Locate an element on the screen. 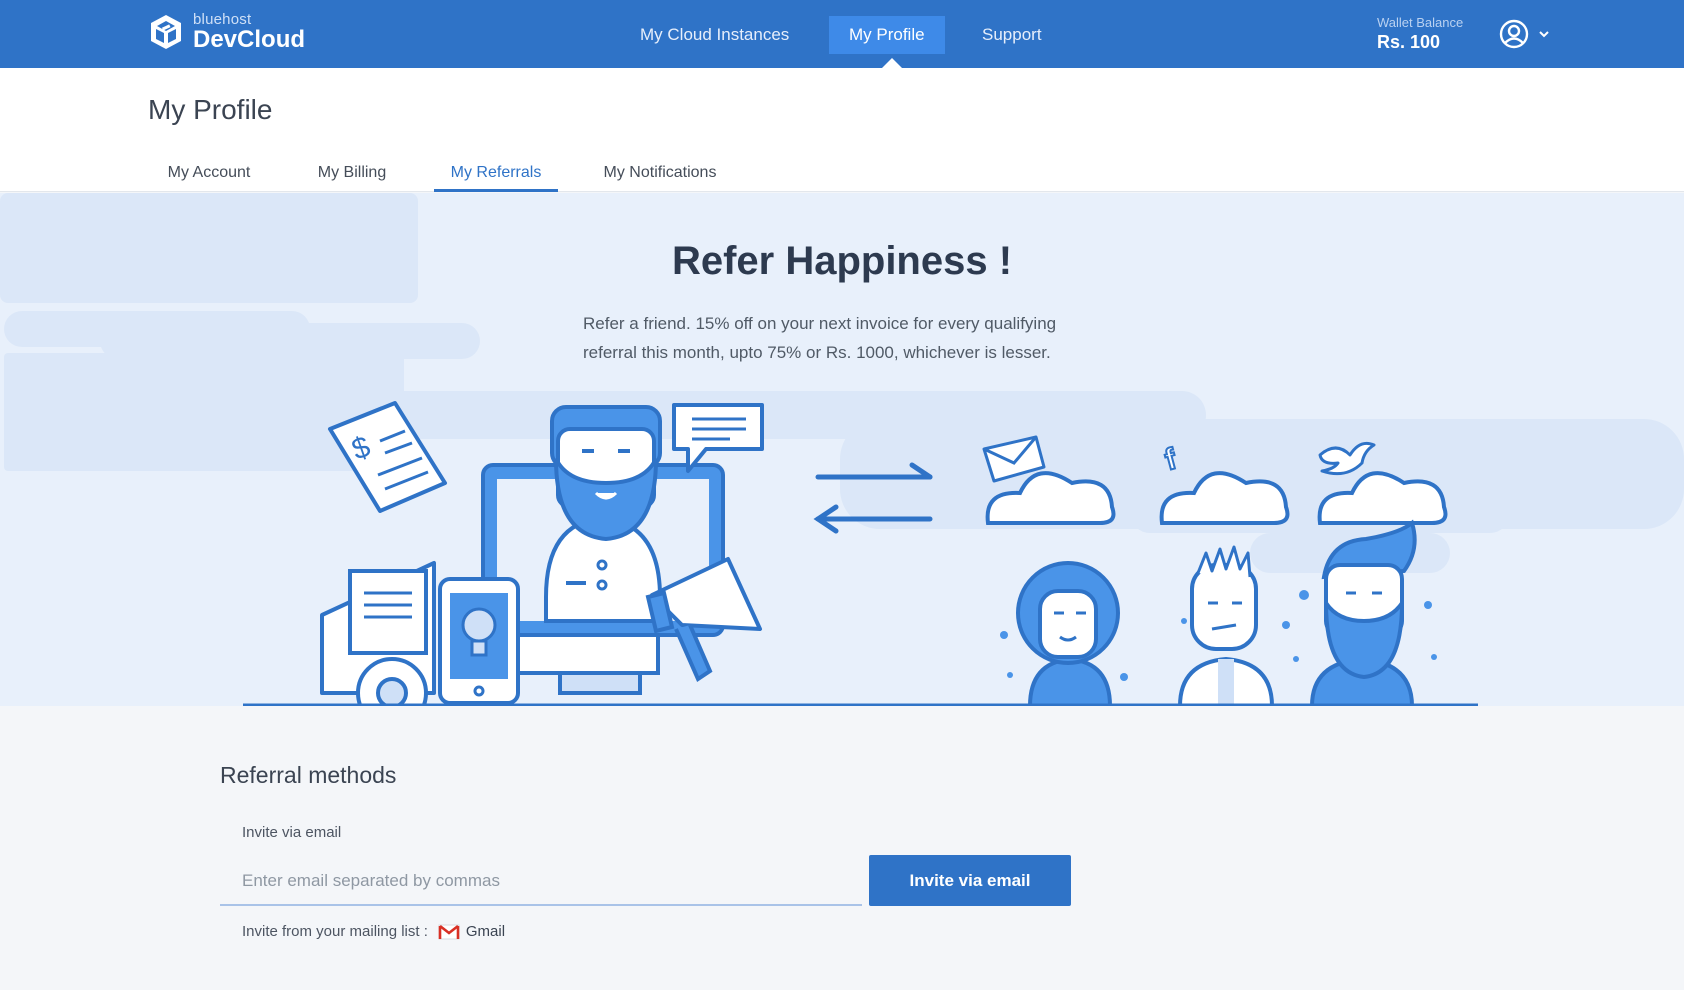  brand-name: DevCloud is located at coordinates (249, 39).